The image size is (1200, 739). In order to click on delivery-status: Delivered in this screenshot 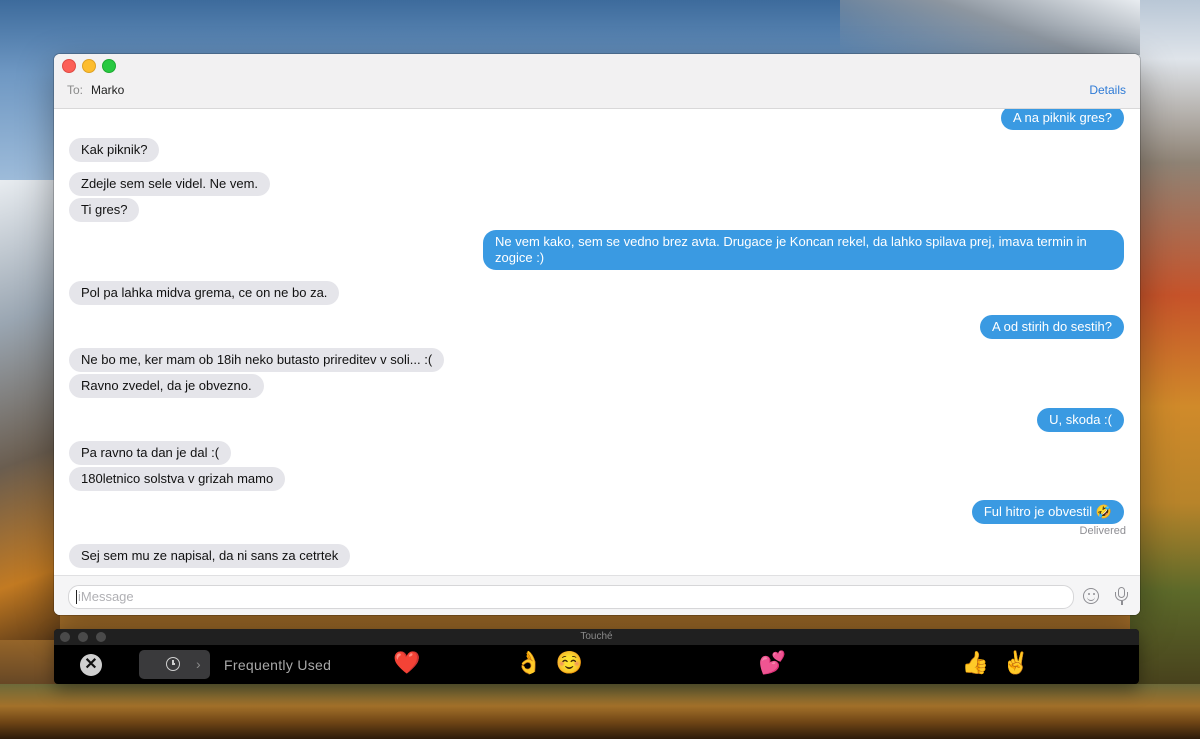, I will do `click(1102, 531)`.